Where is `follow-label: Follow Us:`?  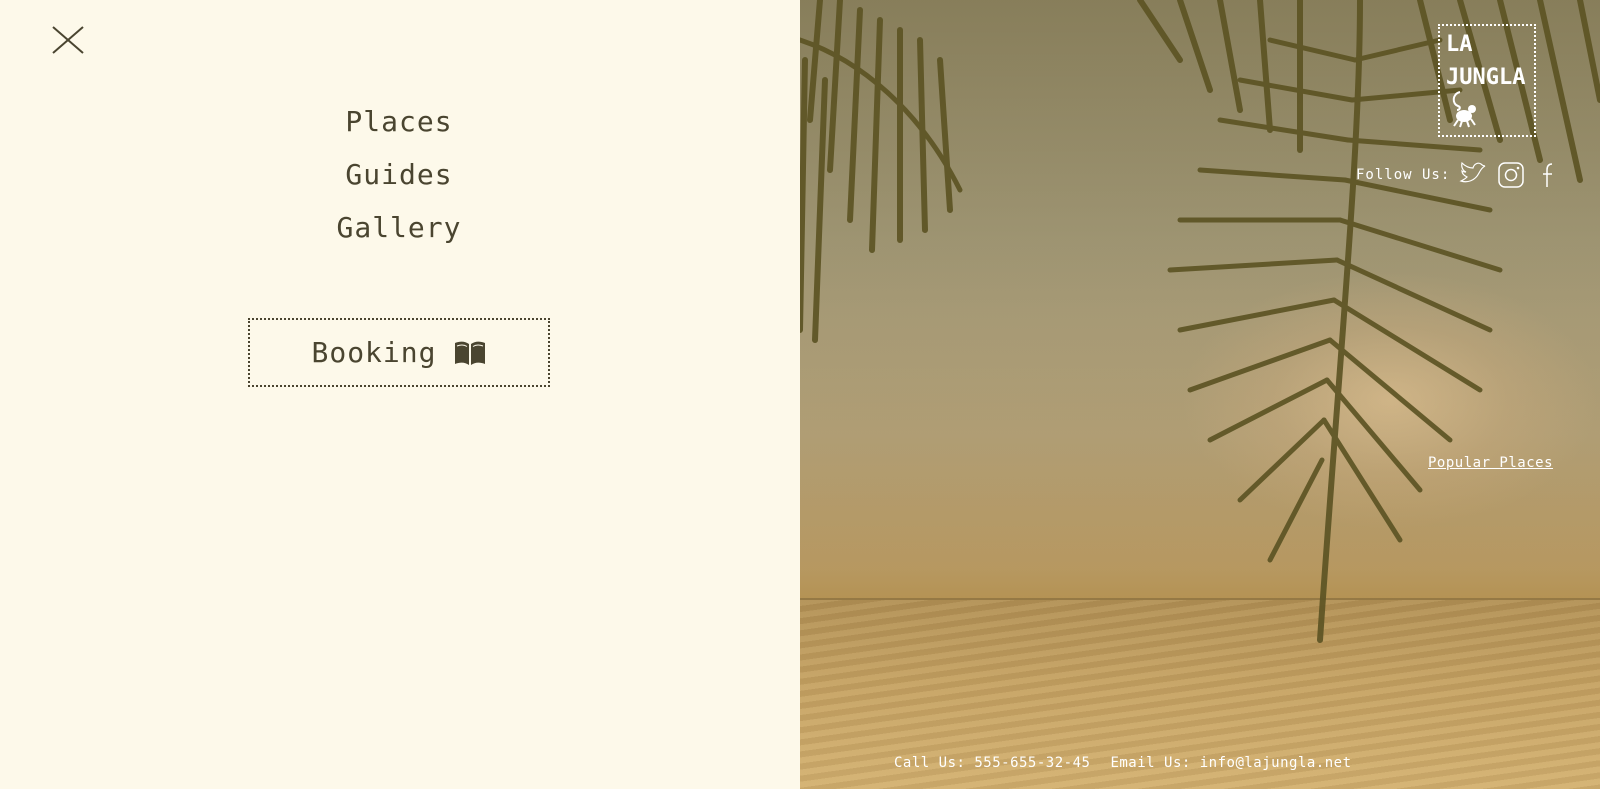 follow-label: Follow Us: is located at coordinates (1403, 175).